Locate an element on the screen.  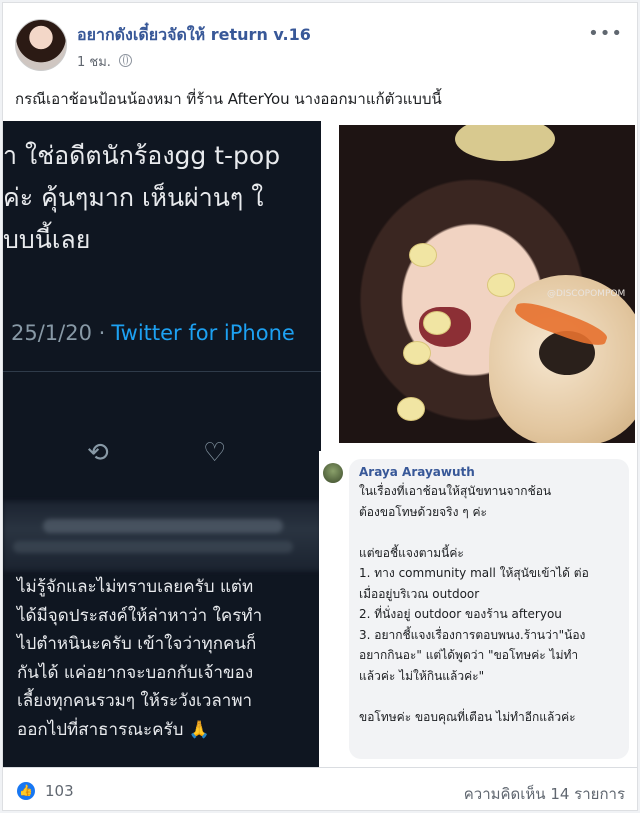
tweet-source: Twitter for iPhone is located at coordinates (203, 333).